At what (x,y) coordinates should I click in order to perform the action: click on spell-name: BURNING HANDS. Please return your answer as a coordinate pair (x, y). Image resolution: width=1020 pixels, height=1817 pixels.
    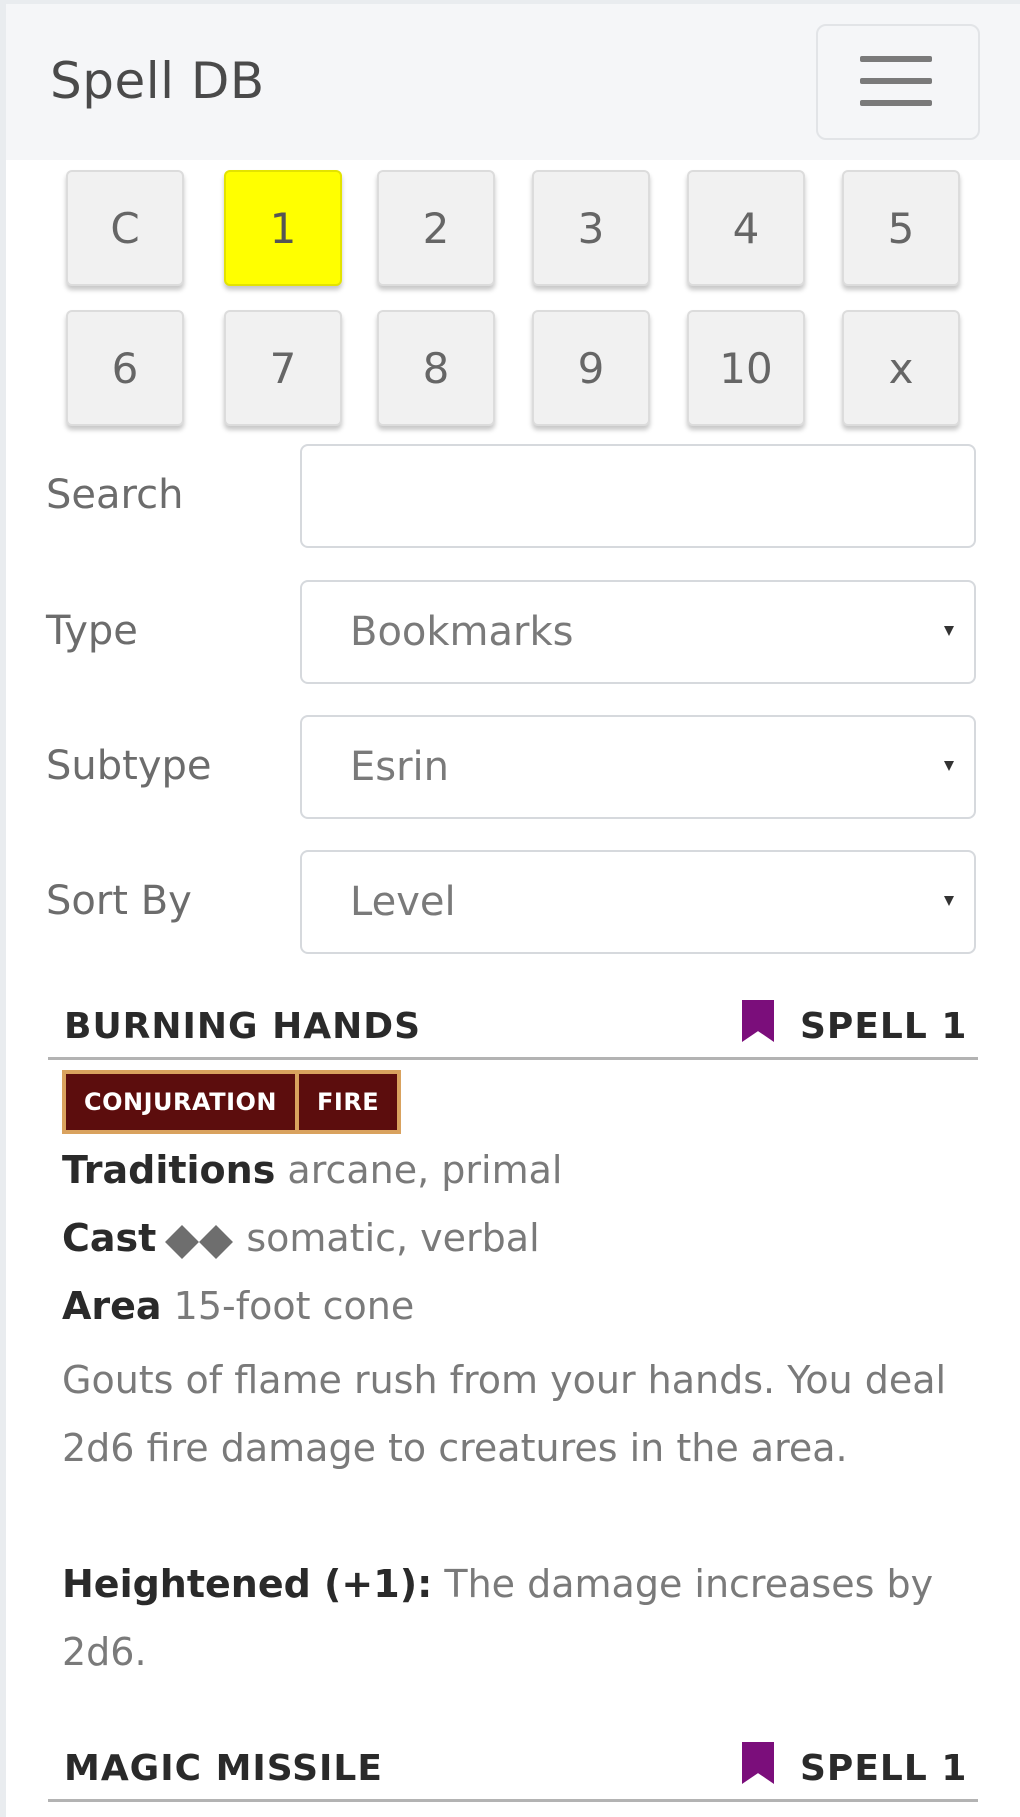
    Looking at the image, I should click on (243, 1026).